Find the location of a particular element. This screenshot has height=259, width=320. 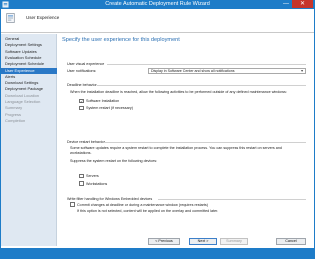

minimize-button: — is located at coordinates (286, 4).